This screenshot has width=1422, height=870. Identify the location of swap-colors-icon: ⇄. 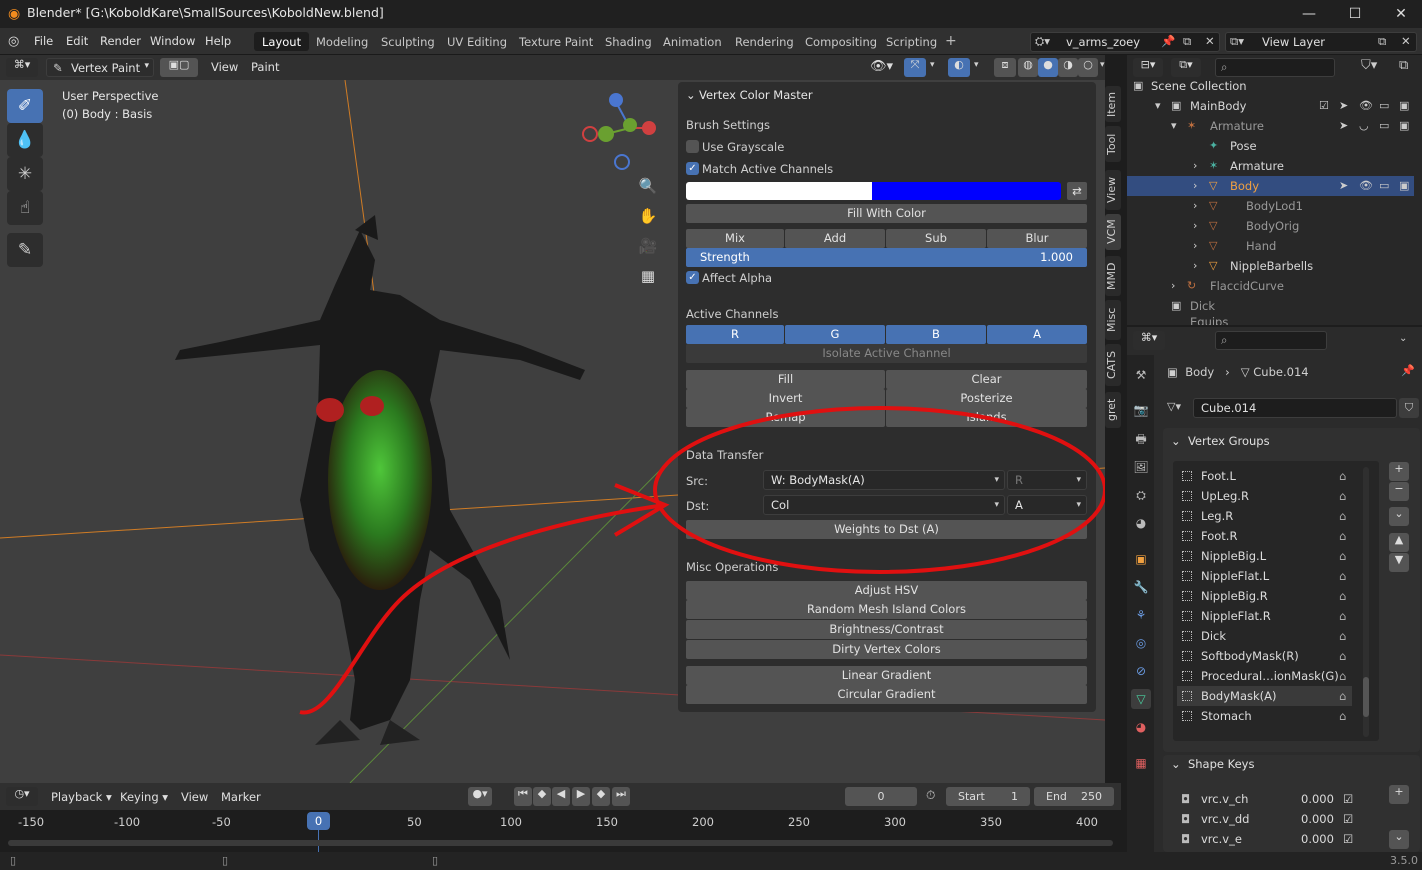
(1077, 191).